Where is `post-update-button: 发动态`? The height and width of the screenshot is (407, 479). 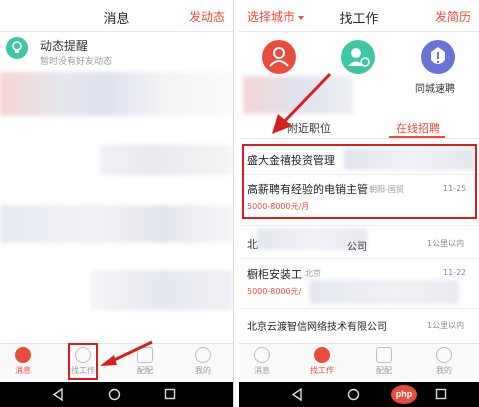
post-update-button: 发动态 is located at coordinates (207, 16).